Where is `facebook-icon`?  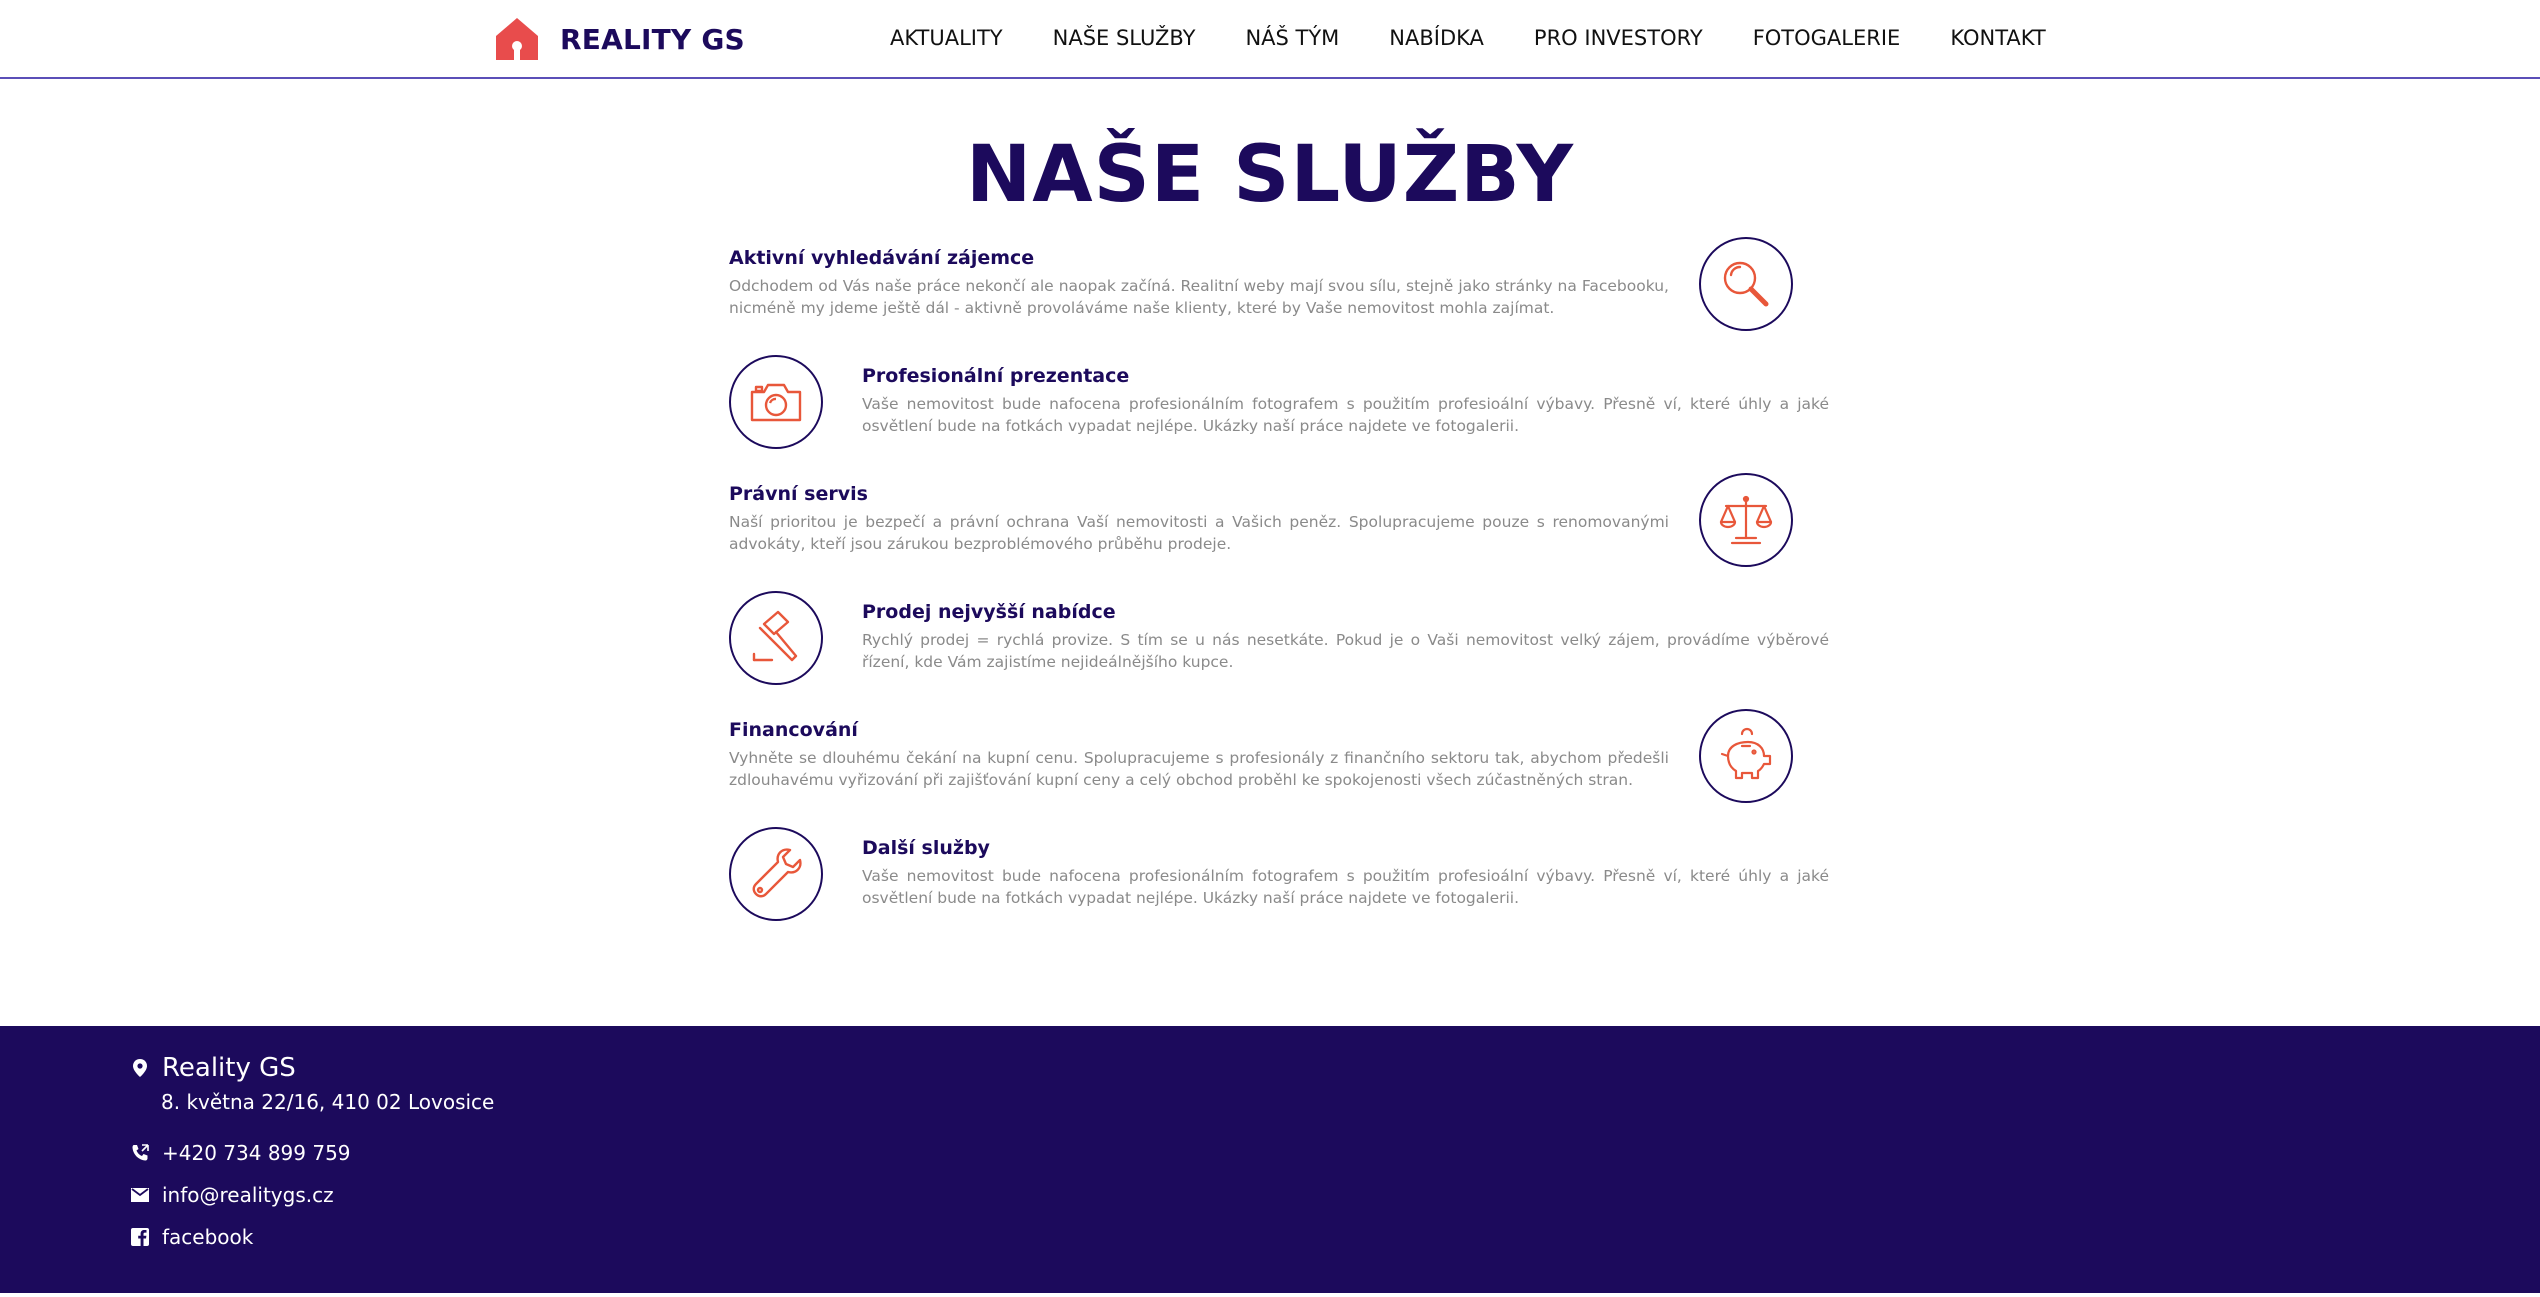
facebook-icon is located at coordinates (140, 1237).